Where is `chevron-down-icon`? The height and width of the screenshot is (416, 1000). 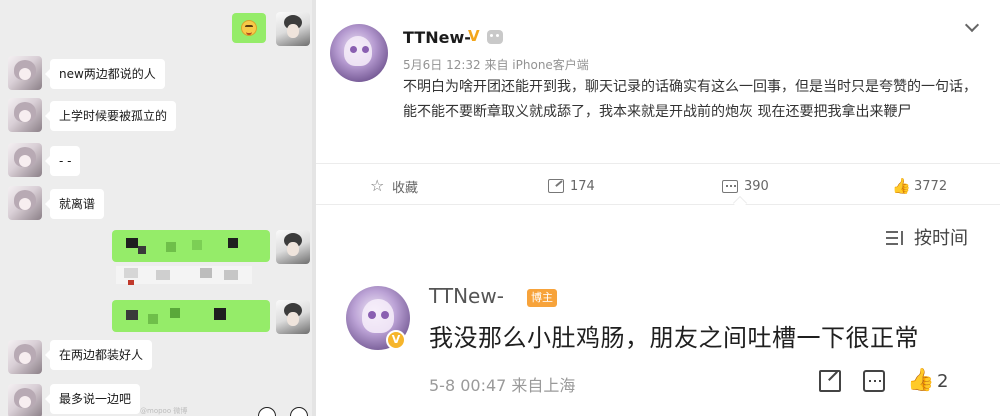
chevron-down-icon is located at coordinates (972, 25).